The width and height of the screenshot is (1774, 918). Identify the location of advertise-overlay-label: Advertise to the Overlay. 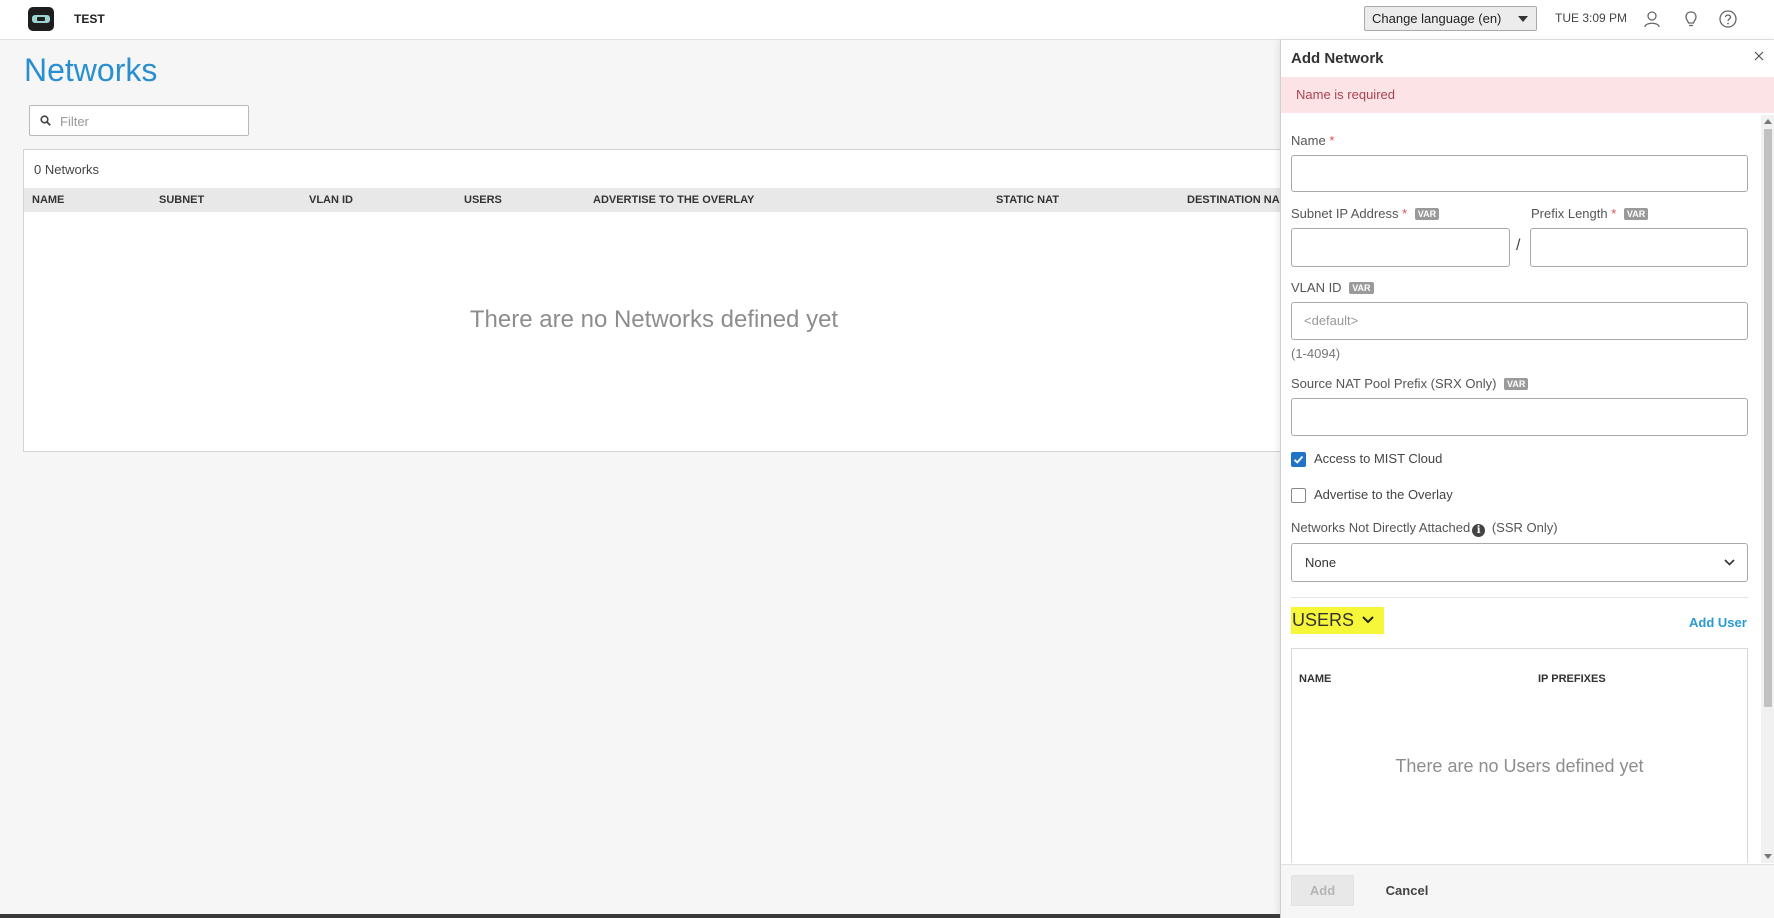
(1383, 494).